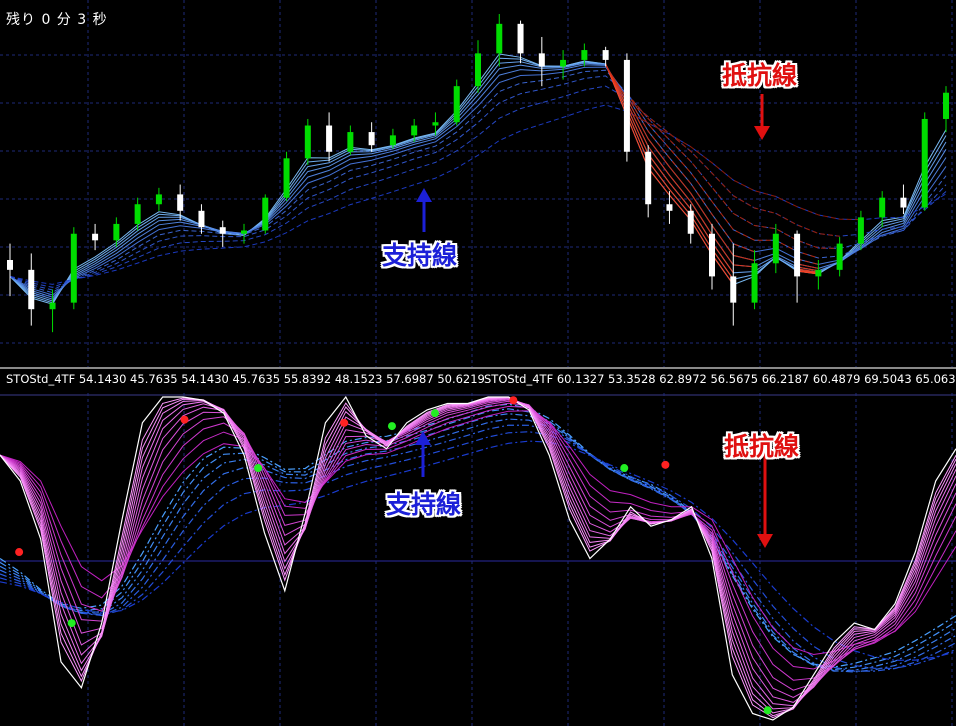 The height and width of the screenshot is (726, 956). Describe the element at coordinates (424, 504) in the screenshot. I see `support-label-bottom: 支持線` at that location.